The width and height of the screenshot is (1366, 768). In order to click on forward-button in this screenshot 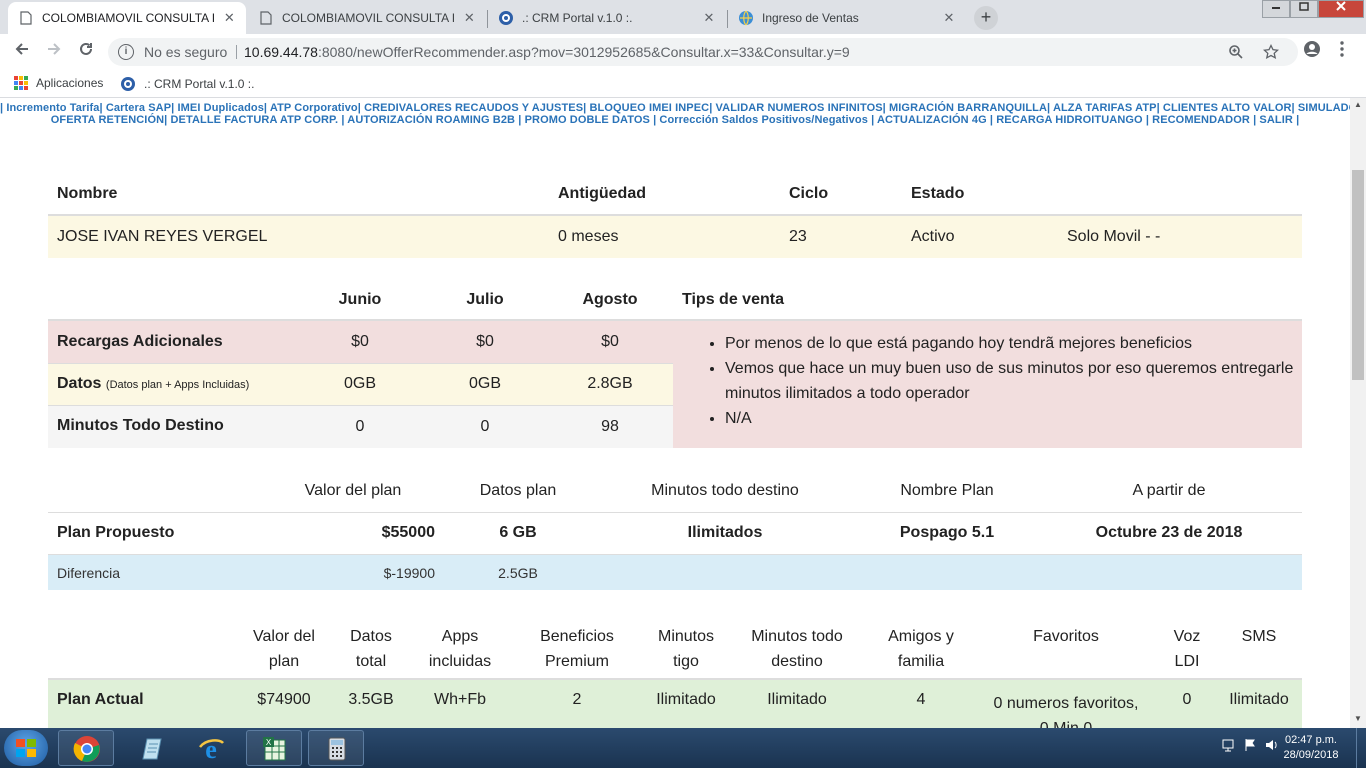, I will do `click(54, 52)`.